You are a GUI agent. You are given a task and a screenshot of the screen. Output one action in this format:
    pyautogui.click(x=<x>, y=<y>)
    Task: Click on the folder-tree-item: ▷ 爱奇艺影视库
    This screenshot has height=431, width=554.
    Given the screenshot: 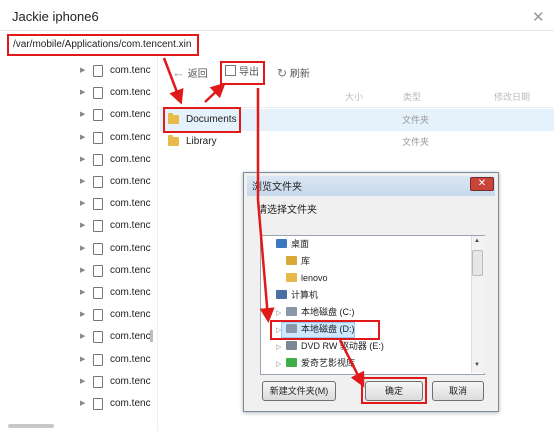 What is the action you would take?
    pyautogui.click(x=315, y=363)
    